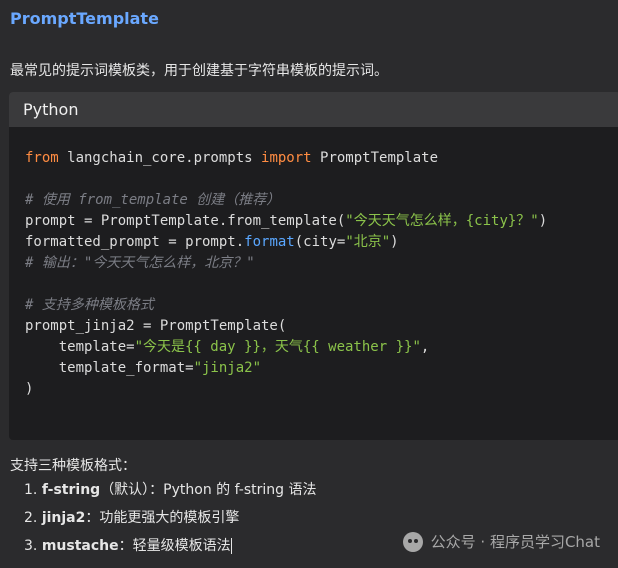  I want to click on list-item: 3. mustache：轻量级模板语法, so click(170, 546).